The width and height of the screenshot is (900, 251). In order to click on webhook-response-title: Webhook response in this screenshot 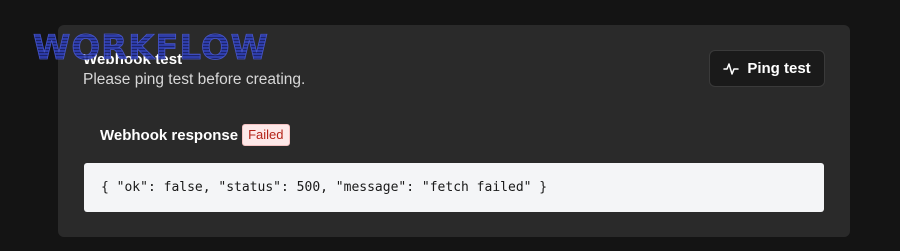, I will do `click(169, 135)`.